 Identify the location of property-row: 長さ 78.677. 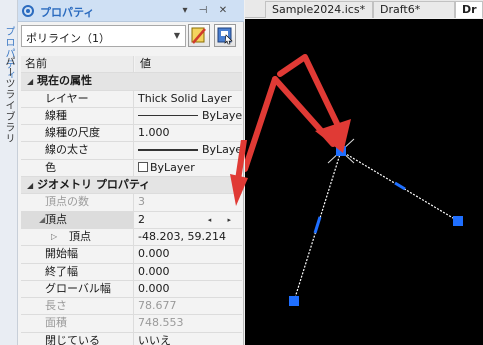
(131, 307).